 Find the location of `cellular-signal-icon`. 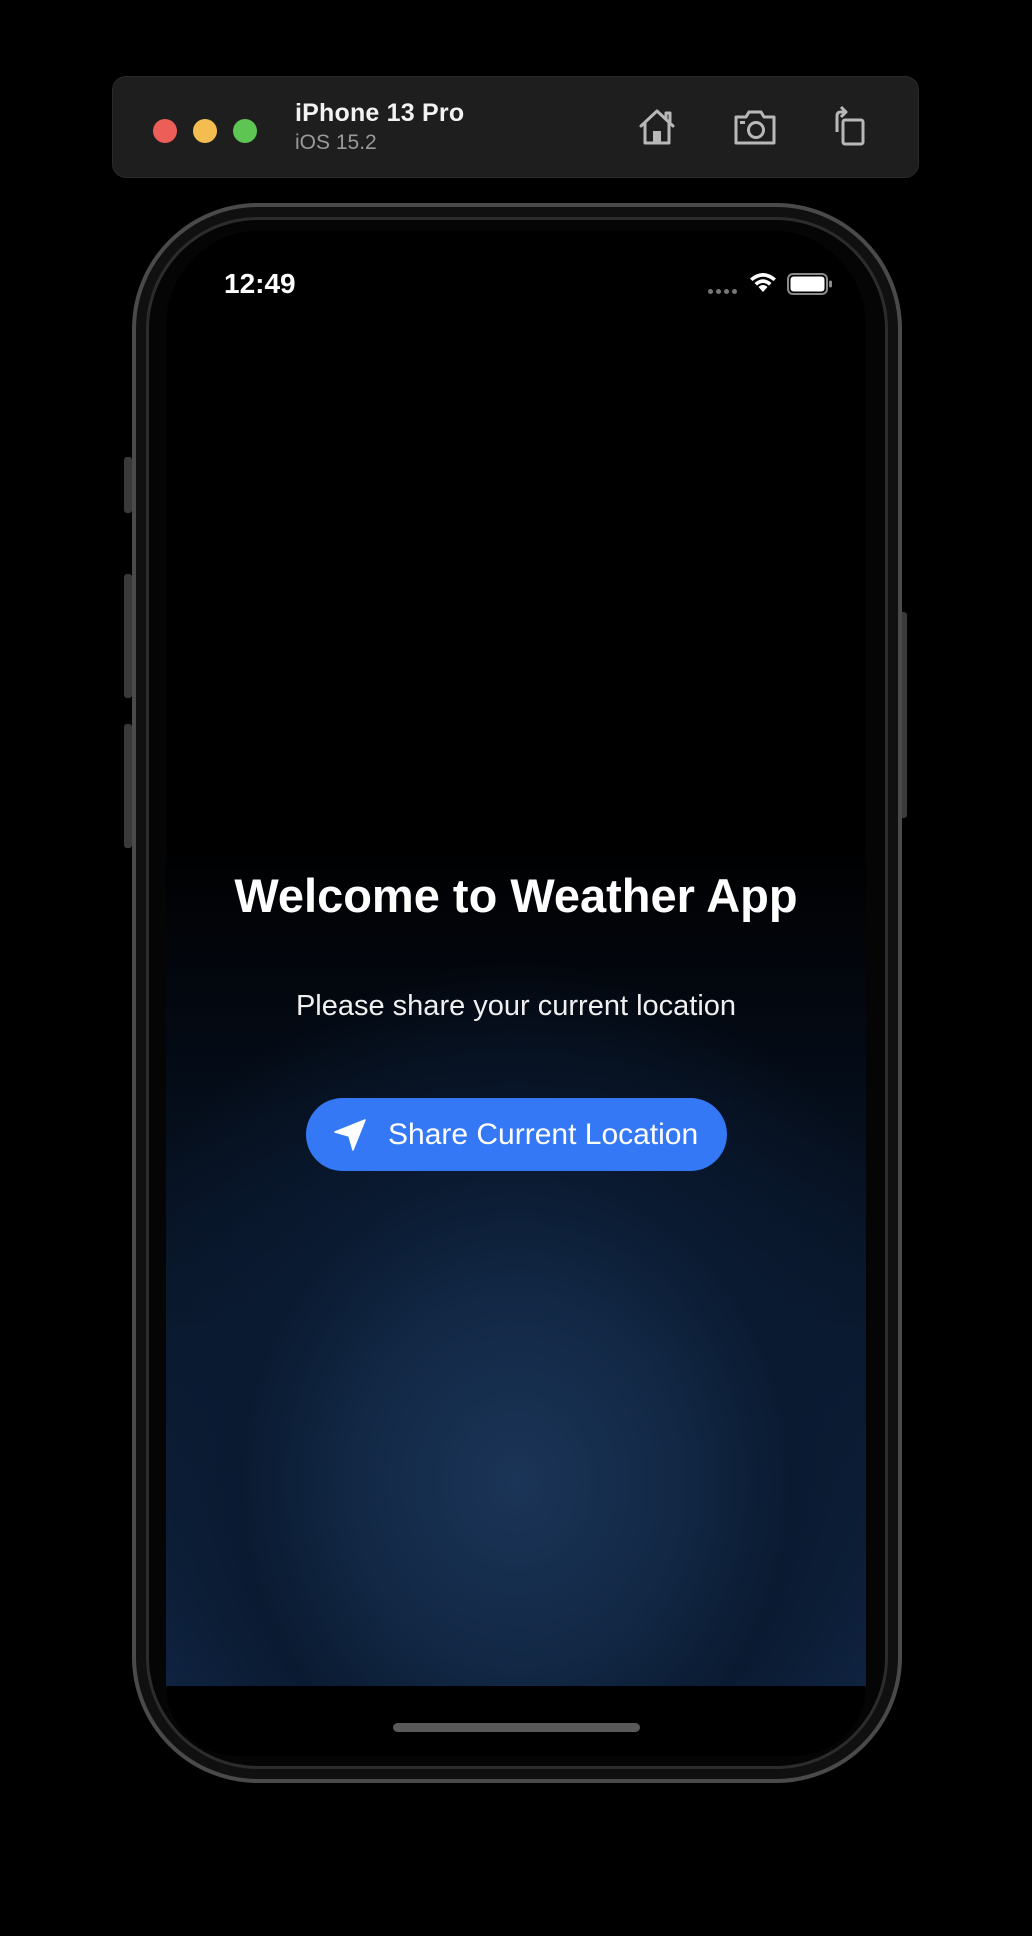

cellular-signal-icon is located at coordinates (722, 291).